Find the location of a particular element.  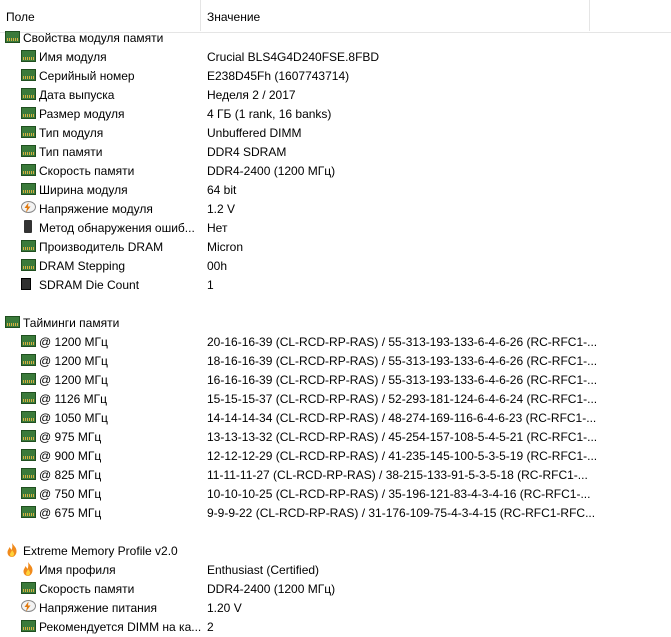

property-row: Серийный номер E238D45Fh (1607743714) is located at coordinates (335, 75).